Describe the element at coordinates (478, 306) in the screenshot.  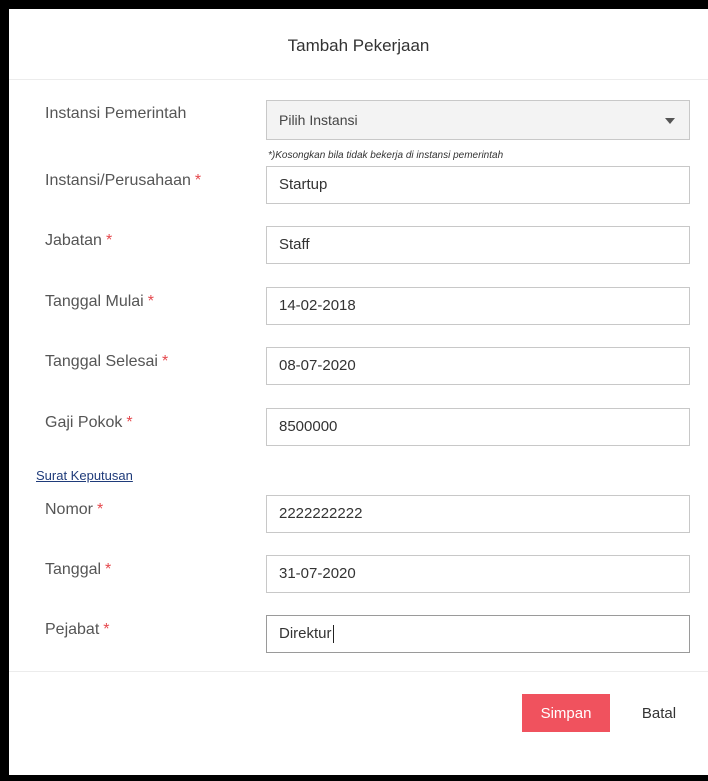
I see `tanggal-mulai-input: 14-02-2018` at that location.